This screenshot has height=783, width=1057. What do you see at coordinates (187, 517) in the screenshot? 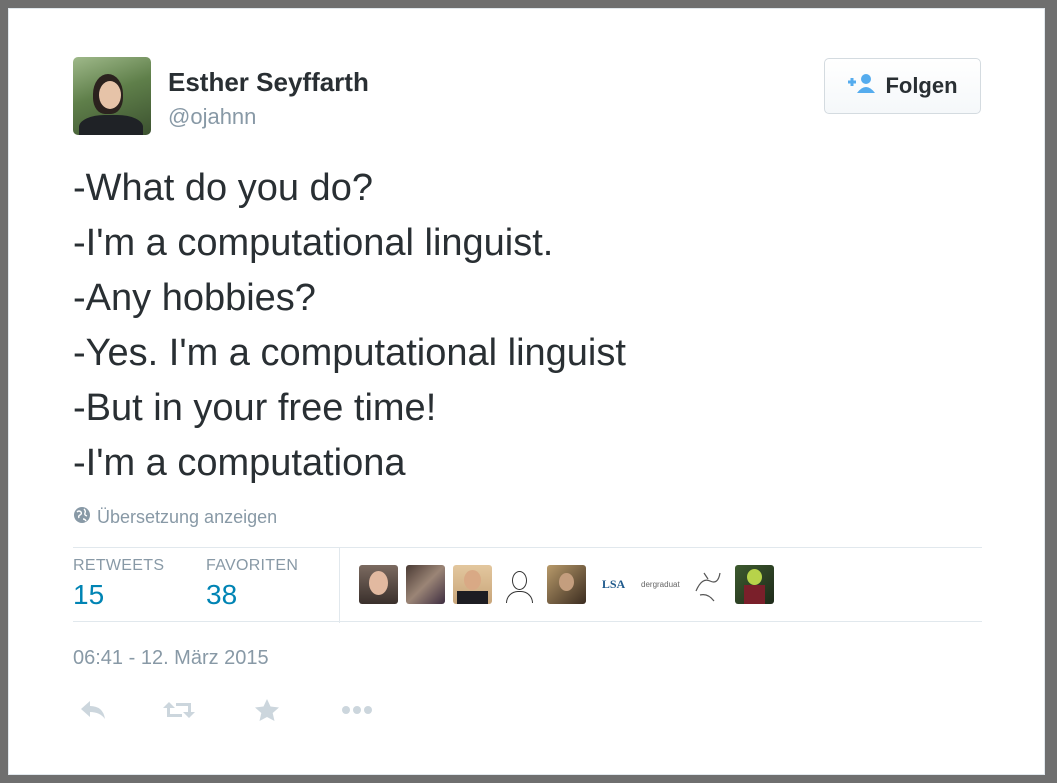
I see `translation-label: Übersetzung anzeigen` at bounding box center [187, 517].